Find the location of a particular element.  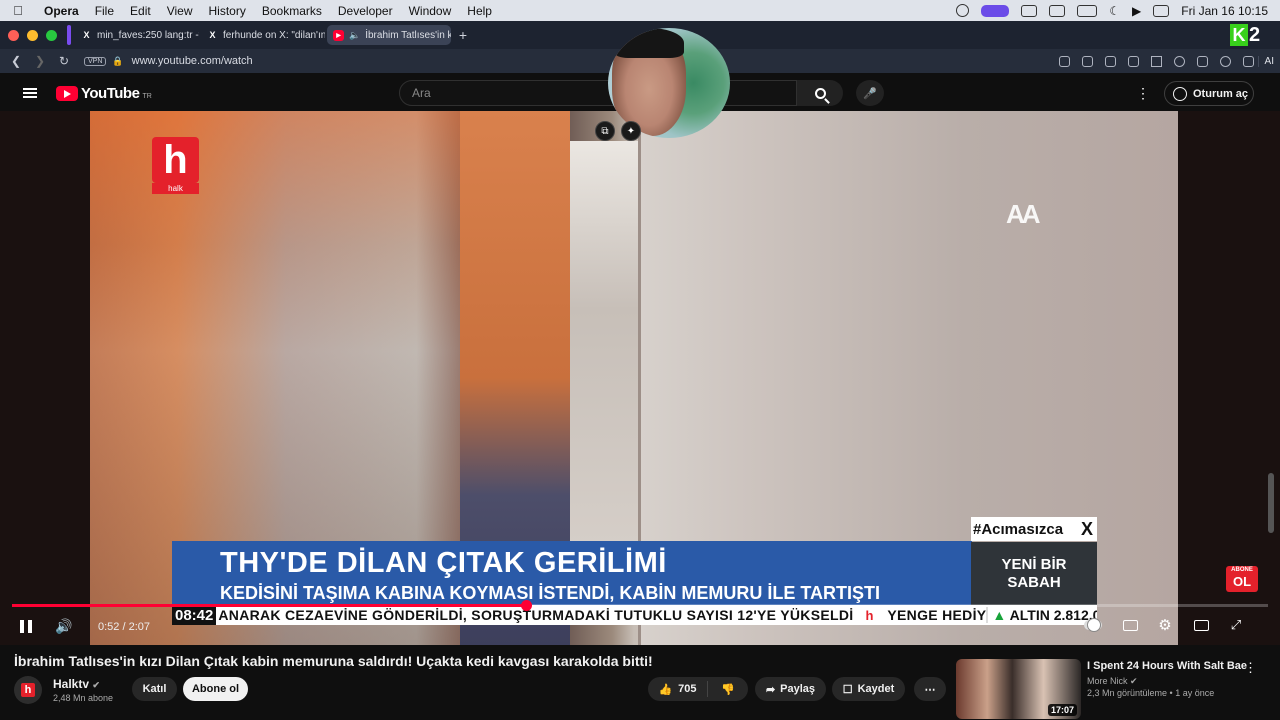

miniplayer-button is located at coordinates (1201, 625).